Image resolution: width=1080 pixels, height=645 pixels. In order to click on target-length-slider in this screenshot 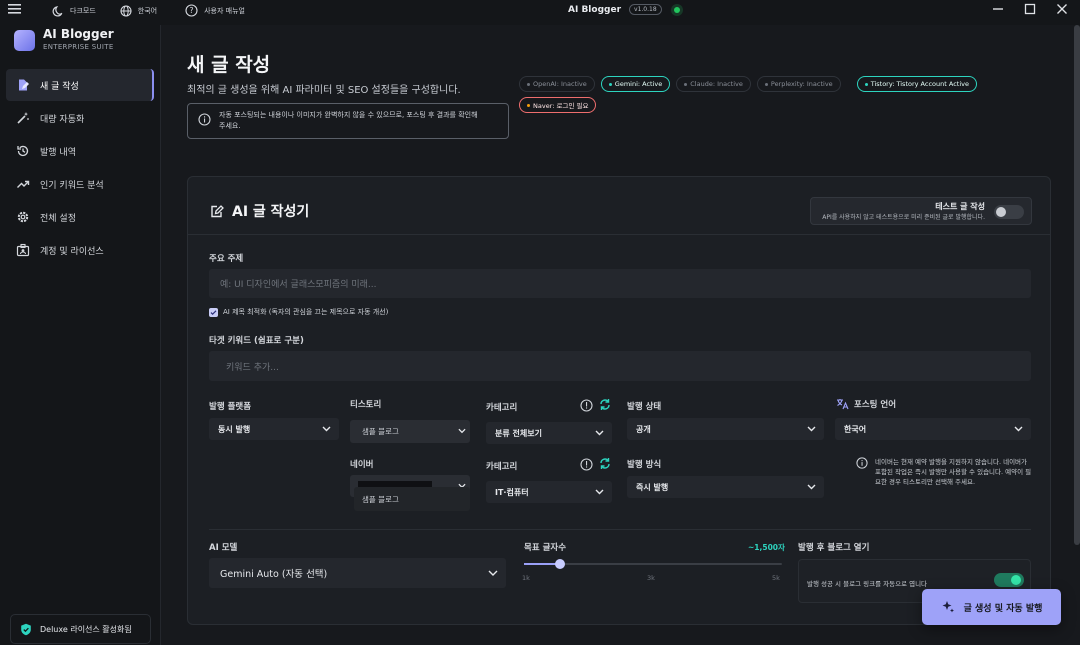, I will do `click(653, 564)`.